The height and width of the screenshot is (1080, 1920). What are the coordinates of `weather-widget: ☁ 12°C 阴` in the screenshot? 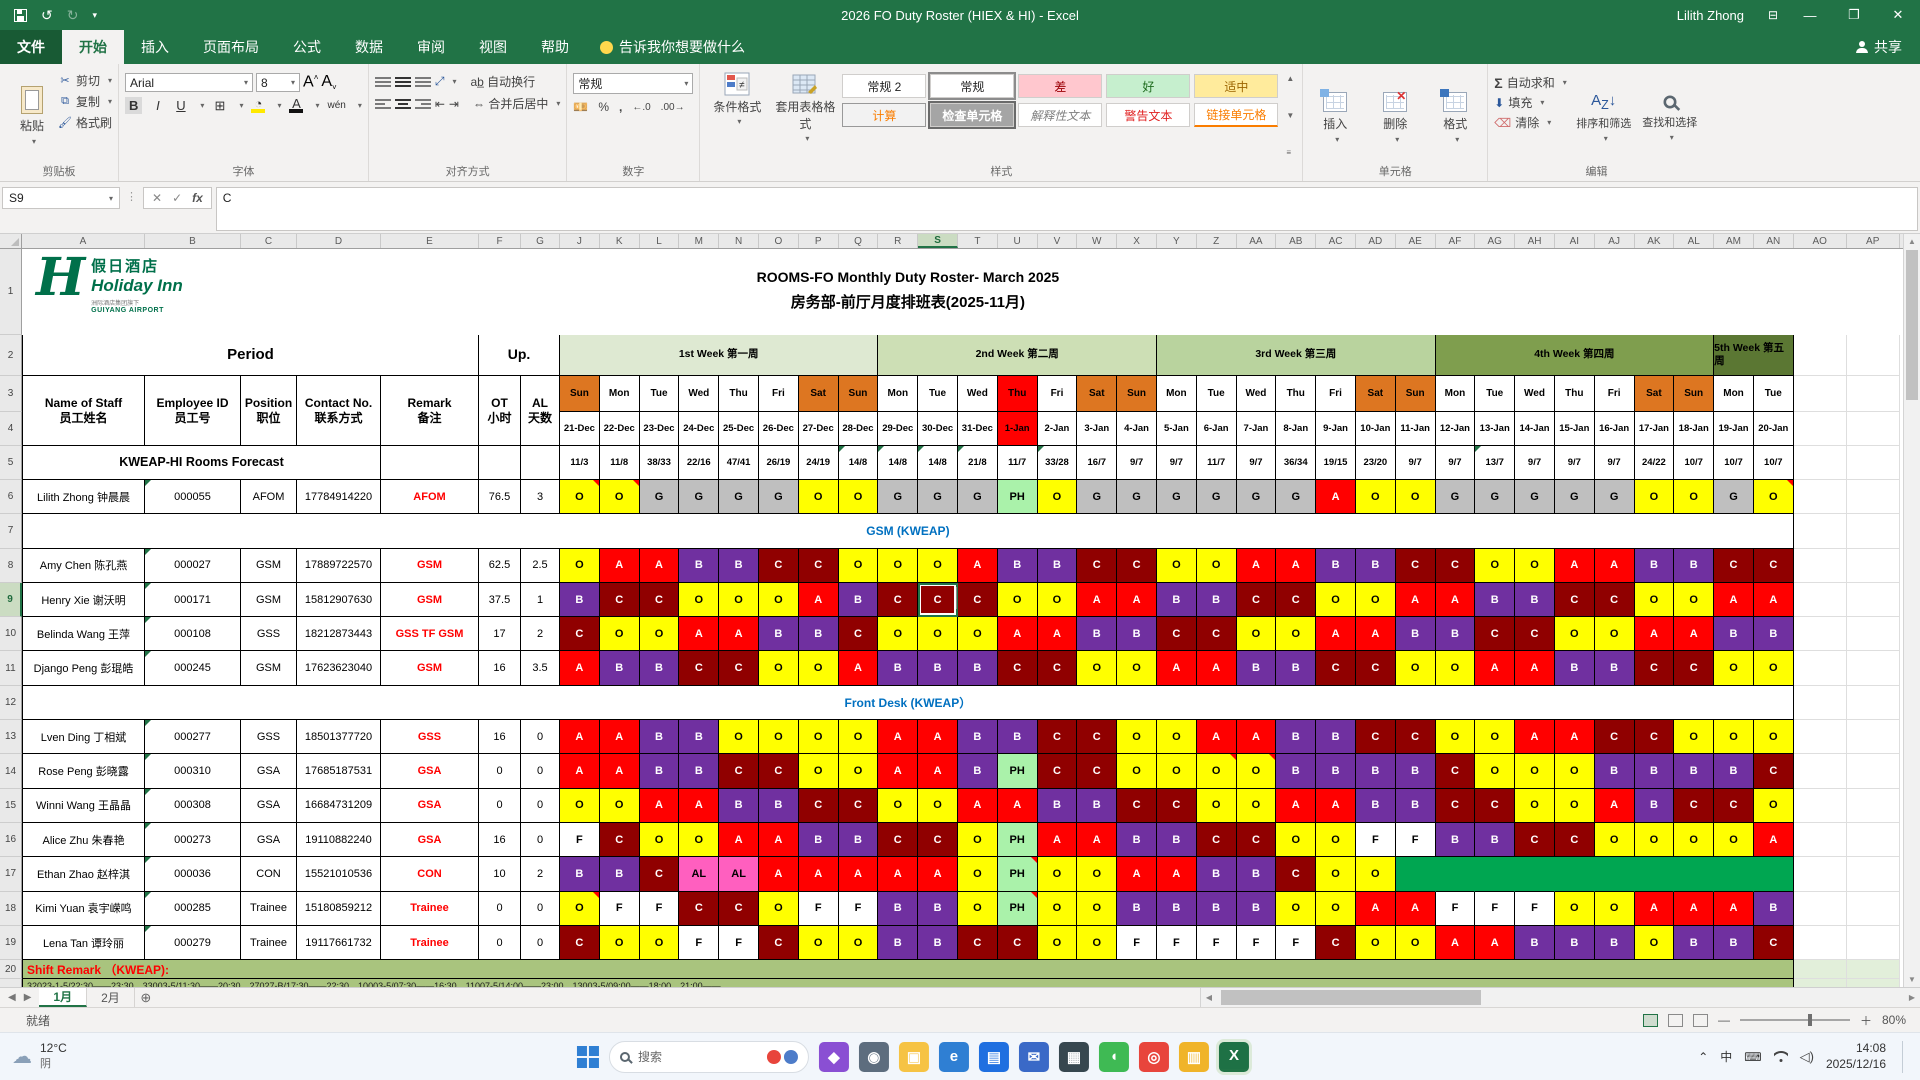 It's located at (33, 1056).